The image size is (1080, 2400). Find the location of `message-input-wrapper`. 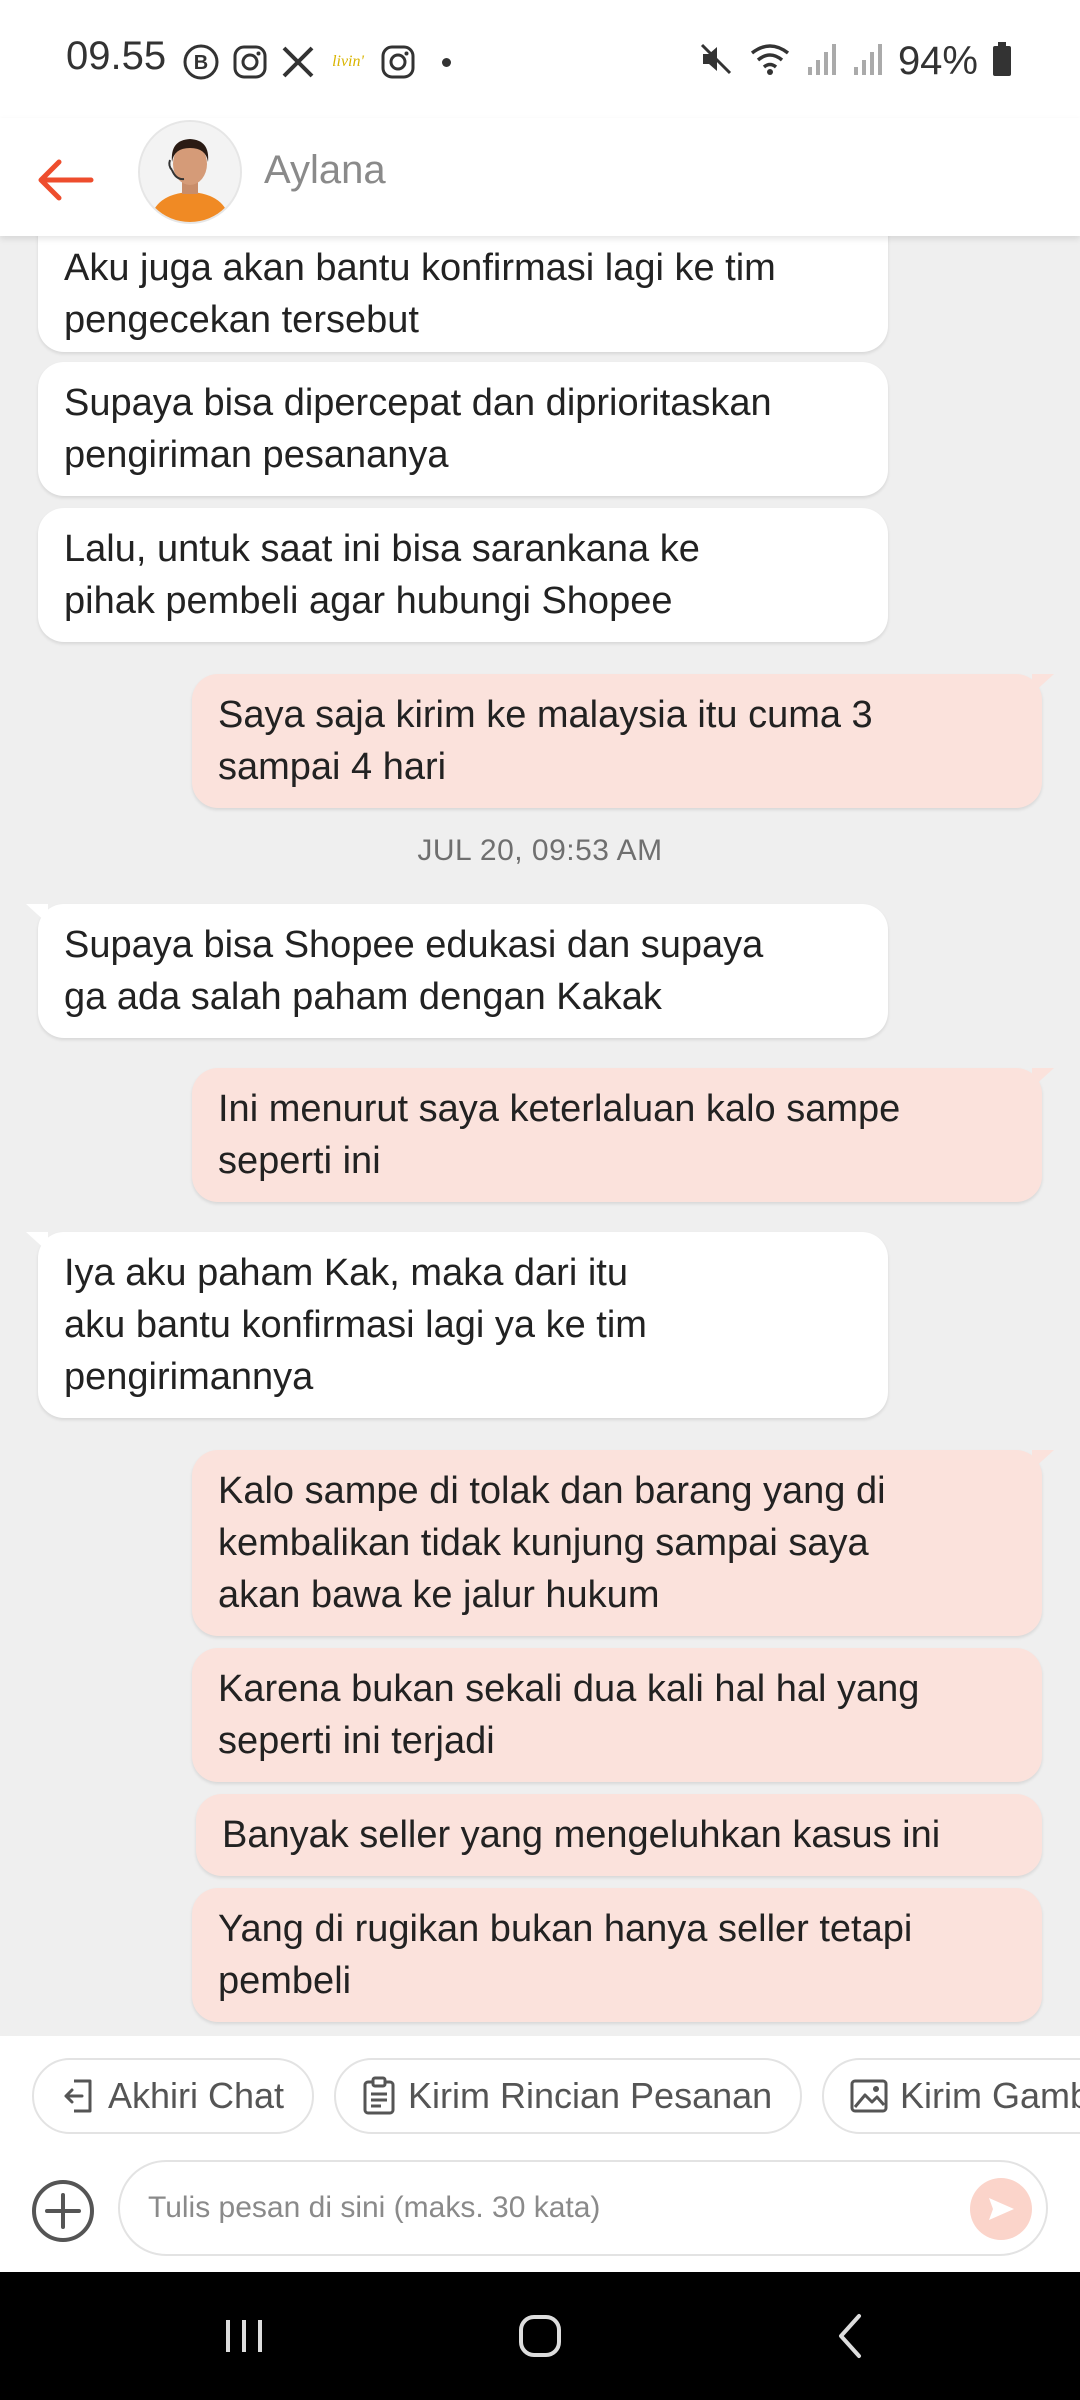

message-input-wrapper is located at coordinates (583, 2208).